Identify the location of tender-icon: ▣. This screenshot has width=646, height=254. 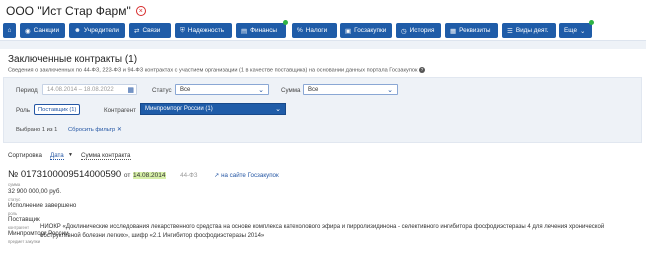
(348, 31).